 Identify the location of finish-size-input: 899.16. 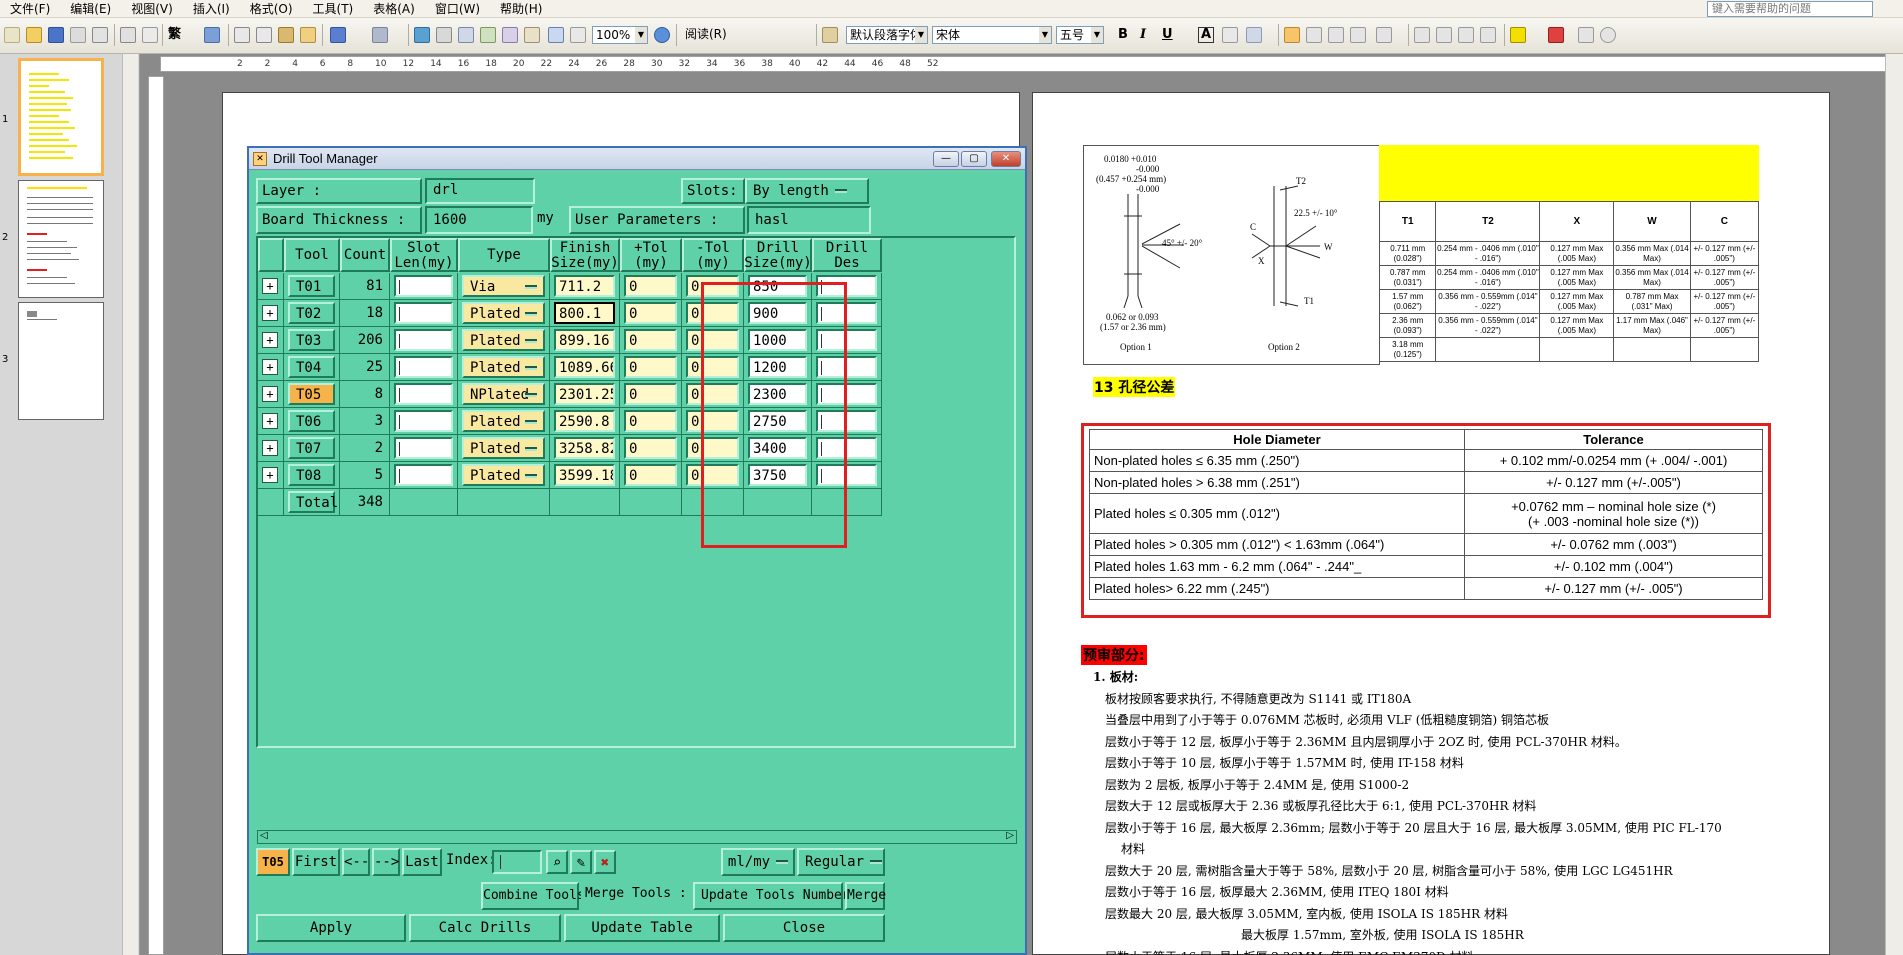
(584, 340).